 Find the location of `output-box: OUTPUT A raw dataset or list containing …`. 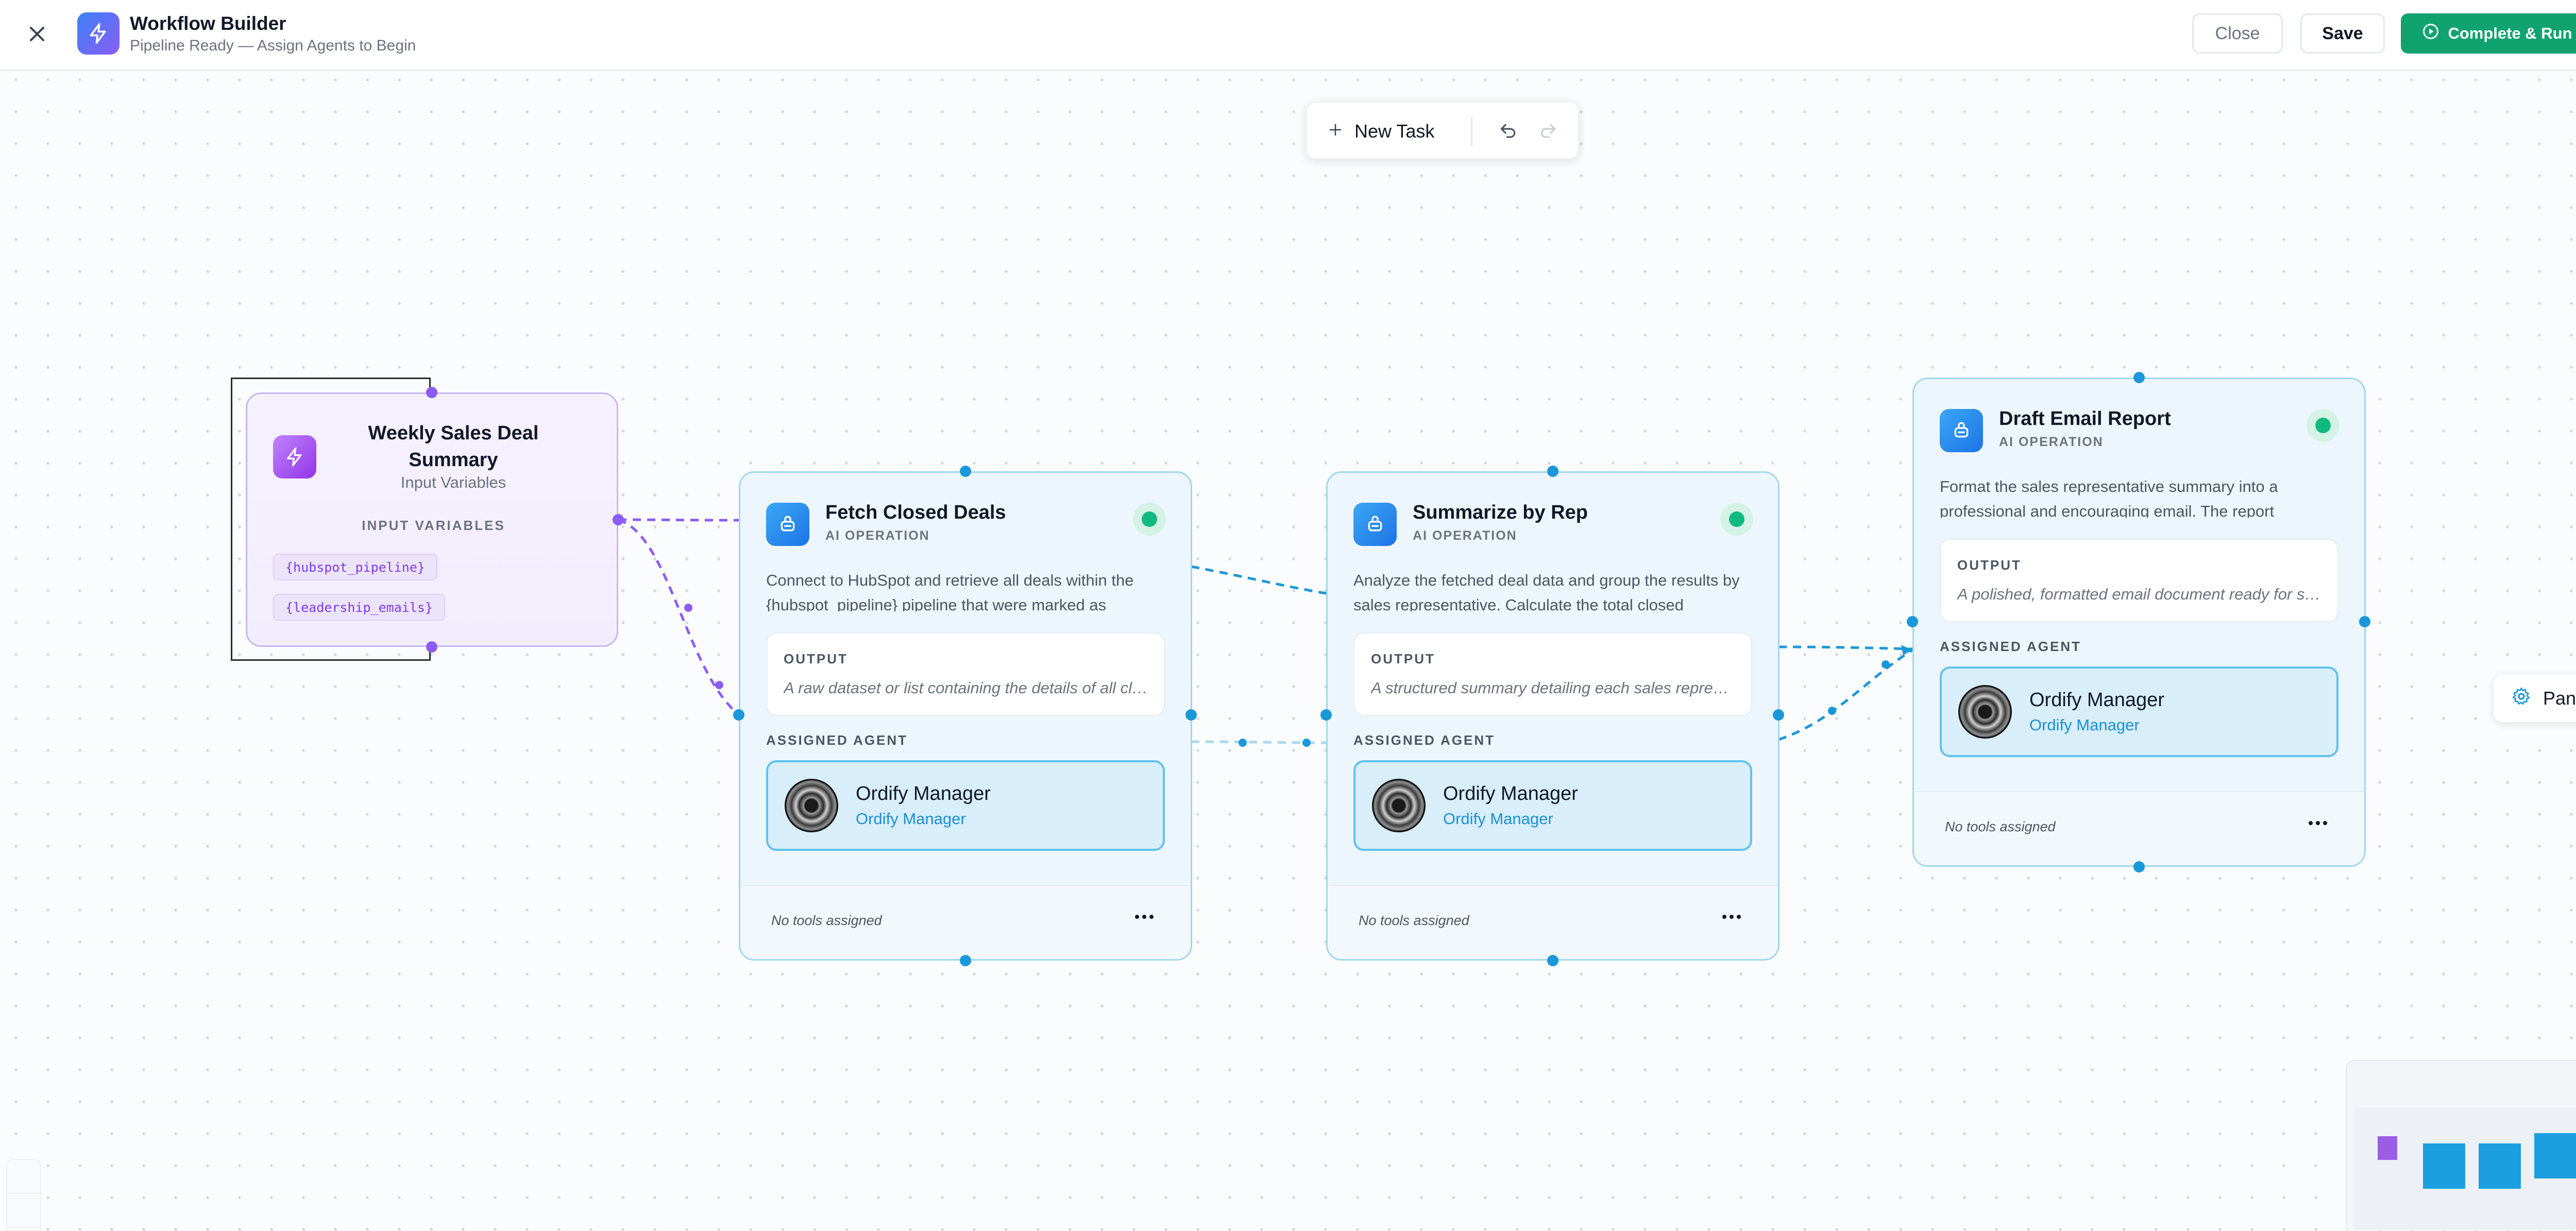

output-box: OUTPUT A raw dataset or list containing … is located at coordinates (965, 674).